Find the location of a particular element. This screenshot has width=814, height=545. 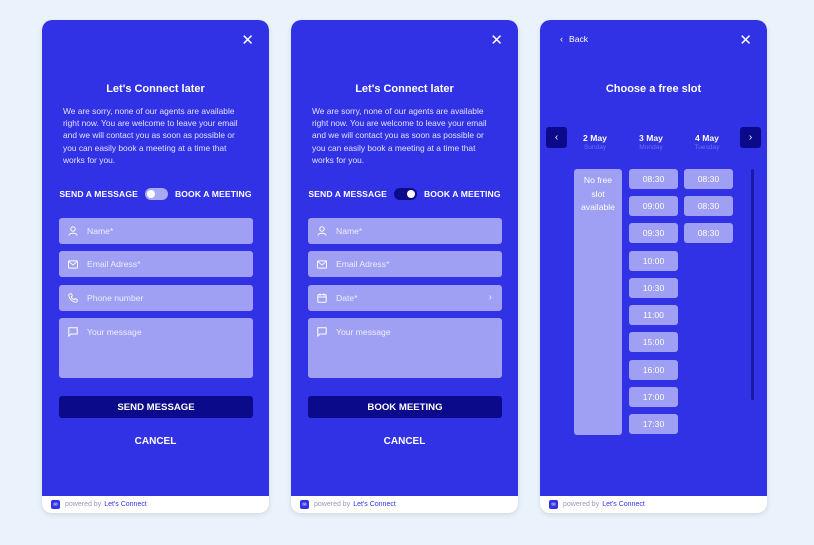

back-label: Back is located at coordinates (579, 39).